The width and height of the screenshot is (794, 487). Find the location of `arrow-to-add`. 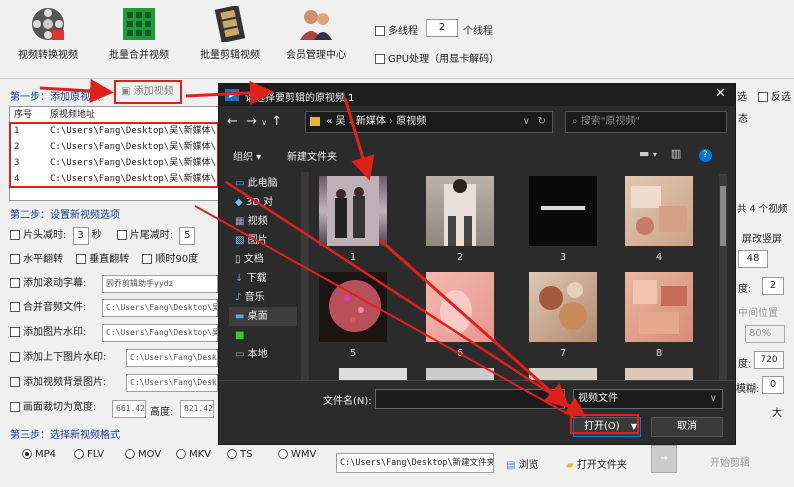

arrow-to-add is located at coordinates (76, 90).